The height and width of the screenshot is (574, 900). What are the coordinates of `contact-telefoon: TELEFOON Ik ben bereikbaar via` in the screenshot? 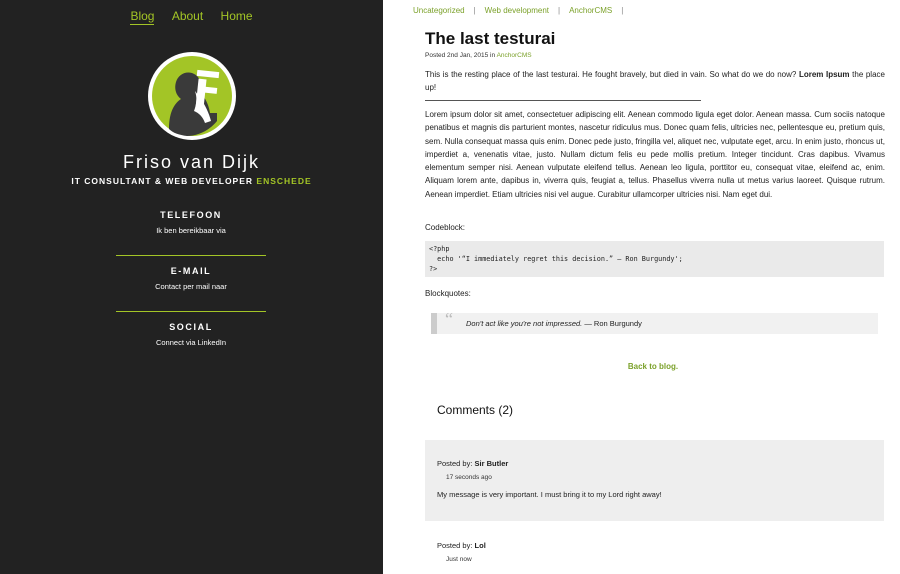 It's located at (191, 222).